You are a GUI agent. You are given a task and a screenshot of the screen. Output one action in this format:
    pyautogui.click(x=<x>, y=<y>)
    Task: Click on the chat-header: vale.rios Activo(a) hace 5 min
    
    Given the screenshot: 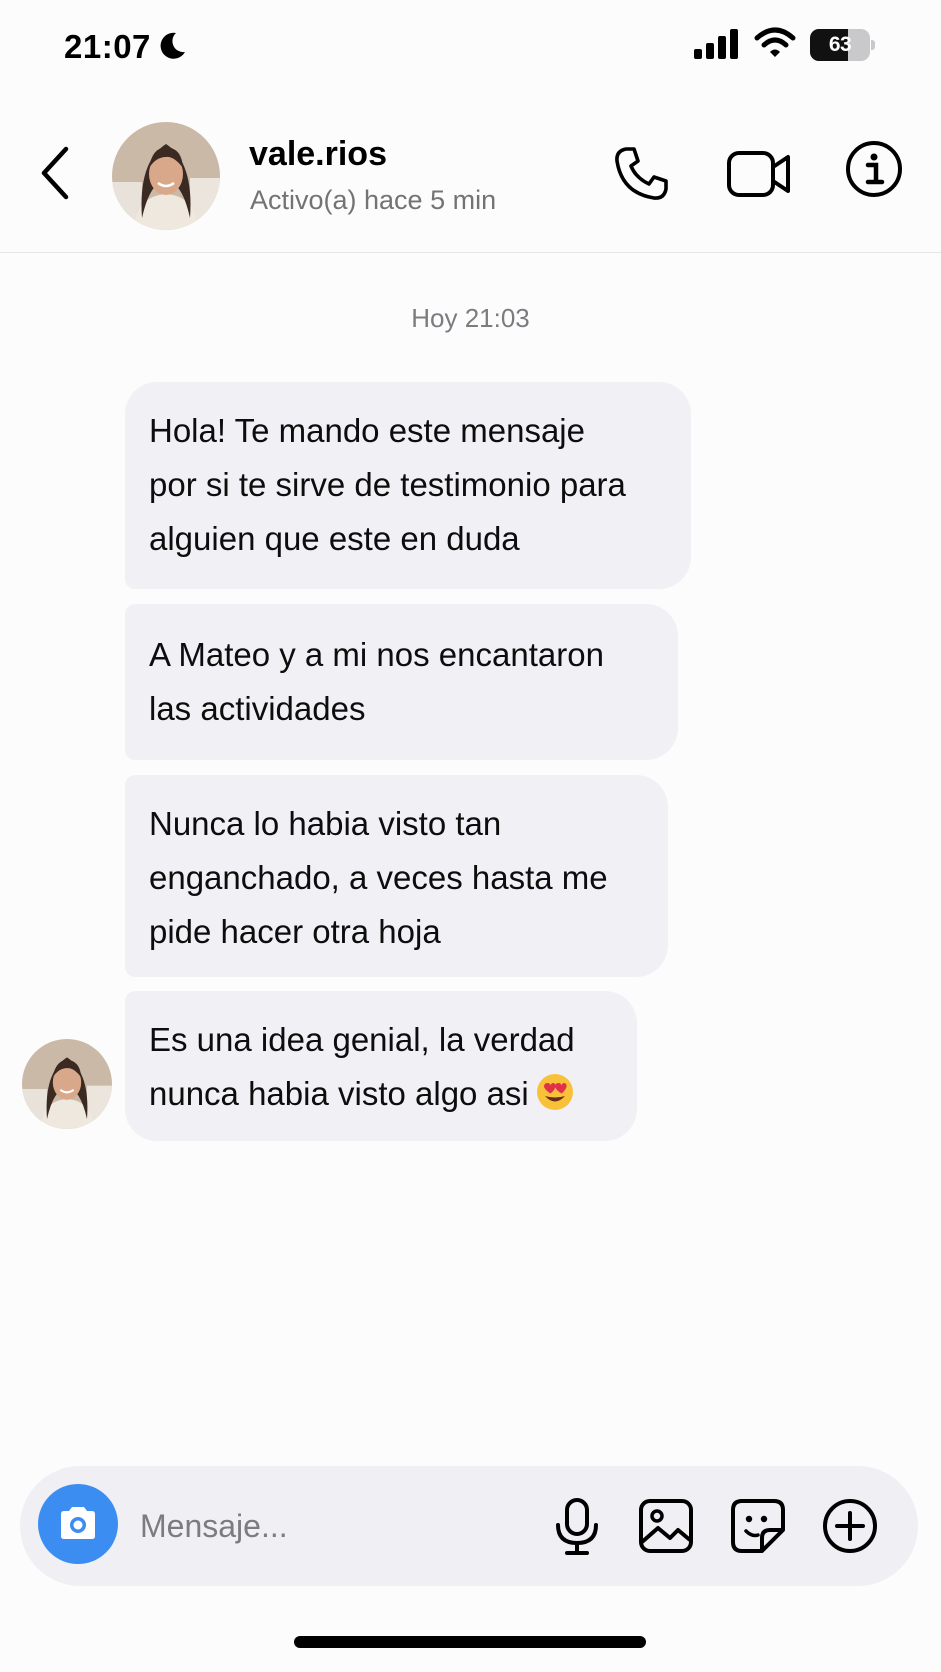 What is the action you would take?
    pyautogui.click(x=470, y=174)
    